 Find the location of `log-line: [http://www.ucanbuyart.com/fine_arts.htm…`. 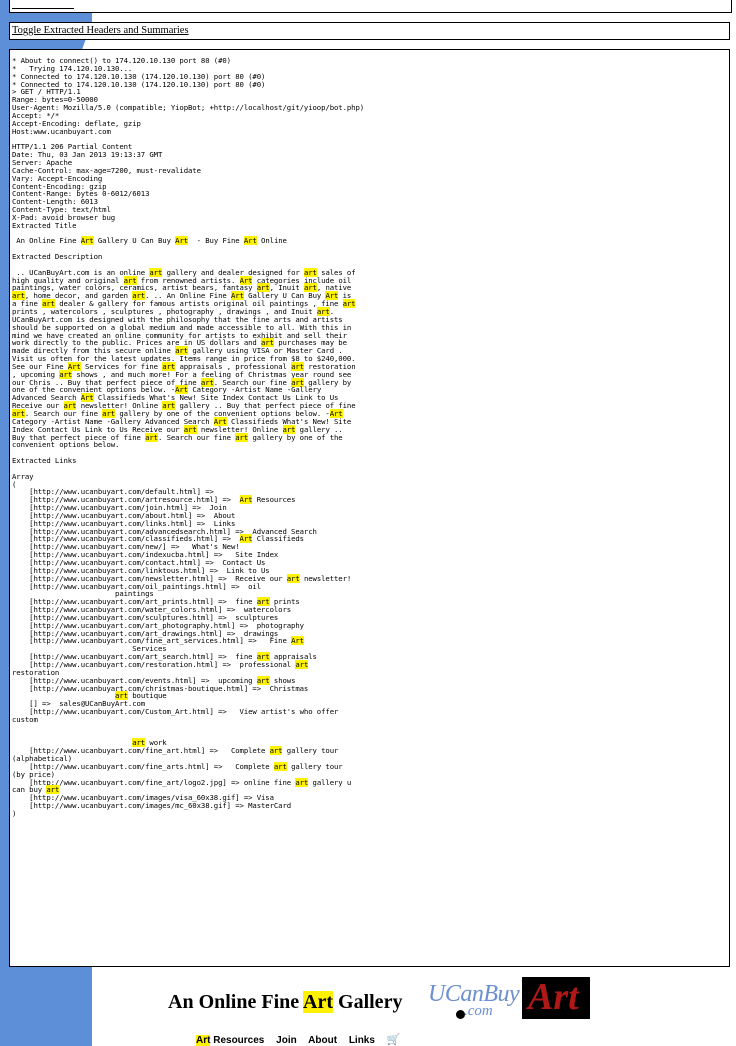

log-line: [http://www.ucanbuyart.com/fine_arts.htm… is located at coordinates (177, 766).